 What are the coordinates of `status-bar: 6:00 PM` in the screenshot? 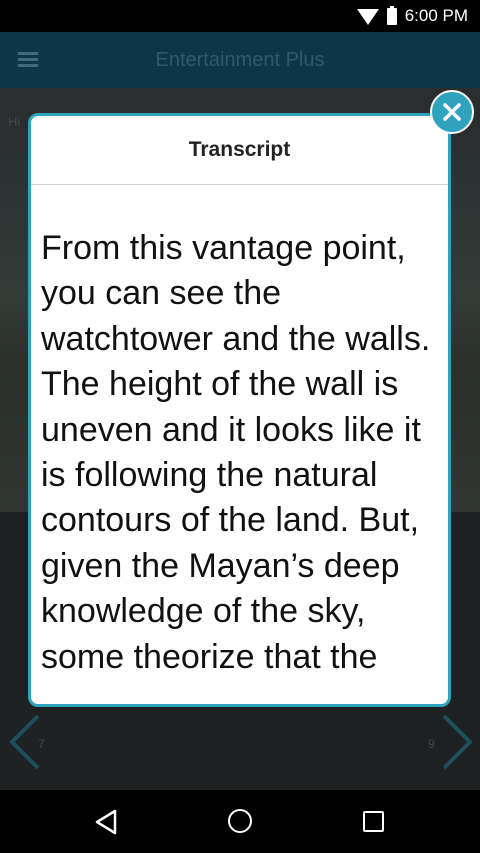 It's located at (240, 16).